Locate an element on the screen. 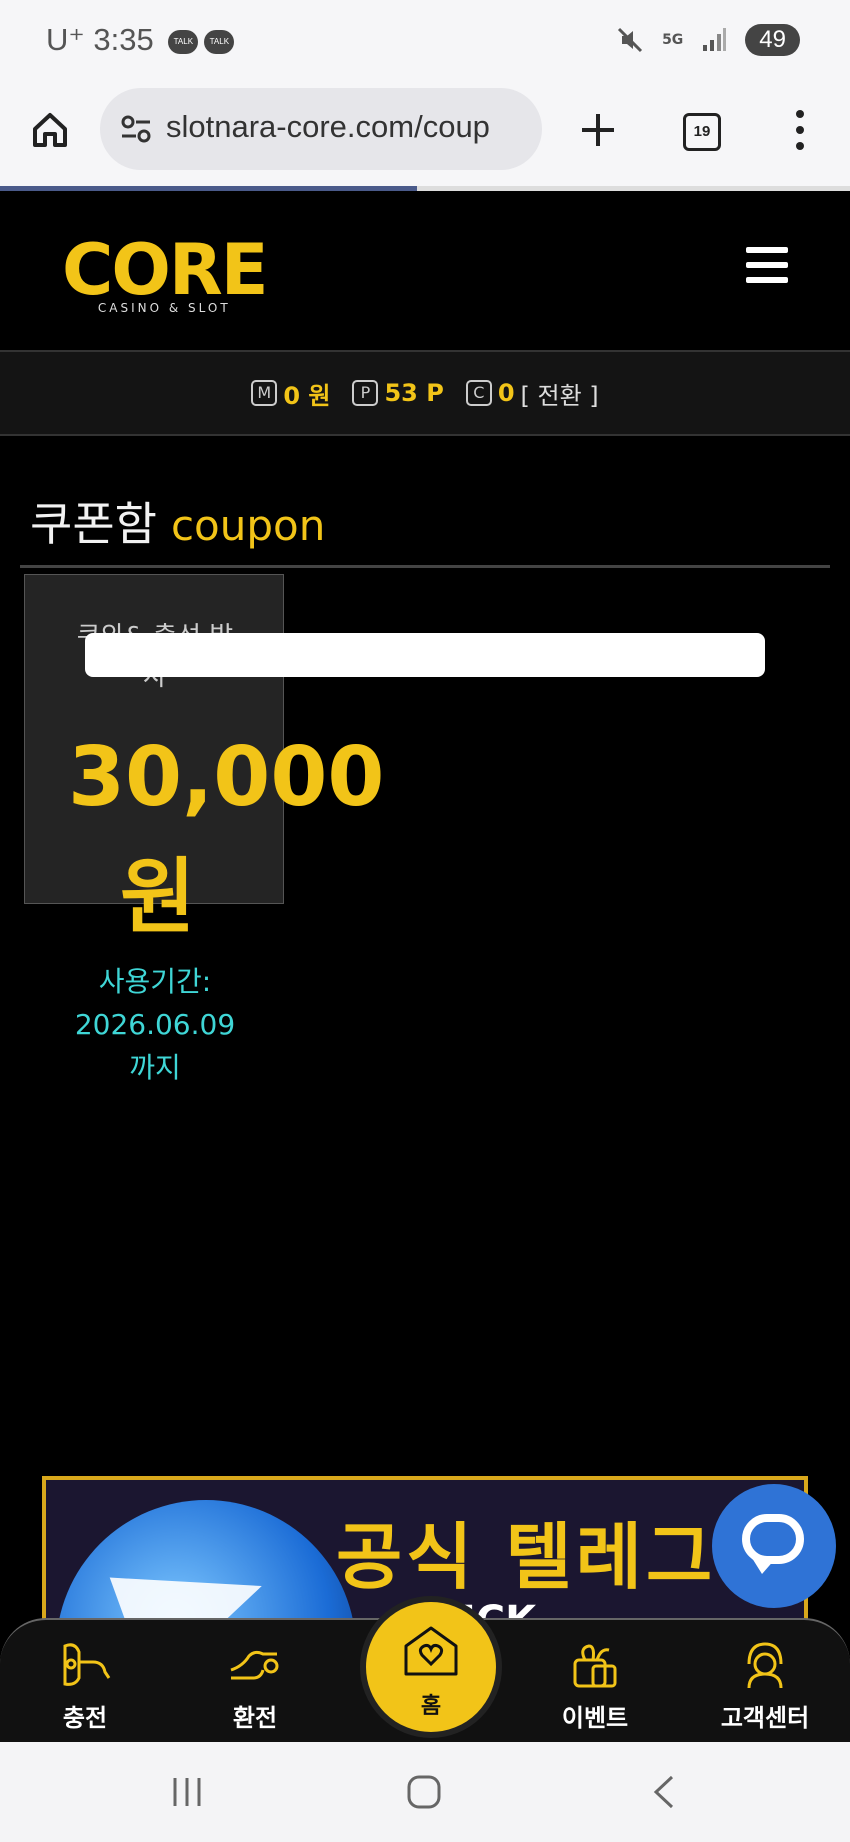  network-icon: 5G is located at coordinates (673, 40).